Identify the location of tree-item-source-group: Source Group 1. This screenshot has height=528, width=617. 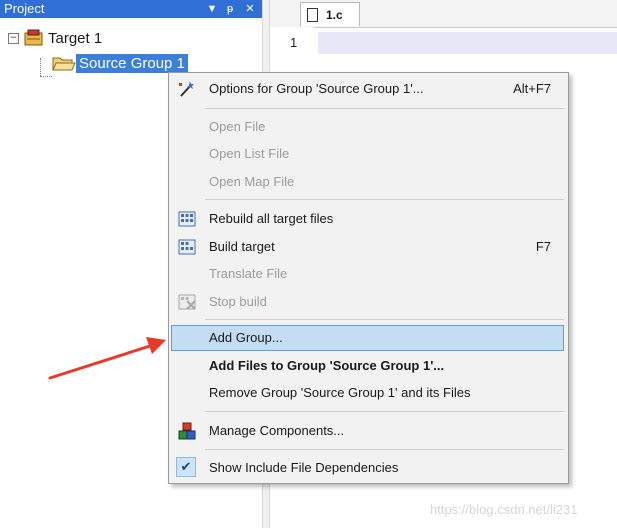
(120, 63).